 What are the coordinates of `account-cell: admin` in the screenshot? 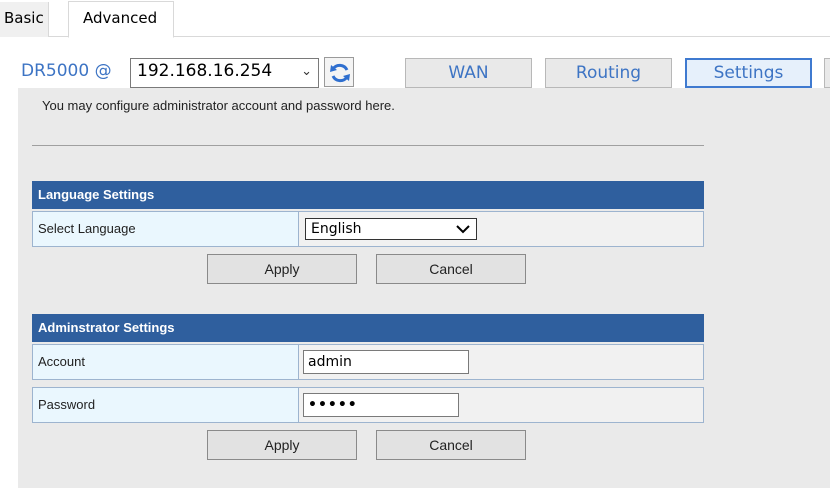 It's located at (501, 362).